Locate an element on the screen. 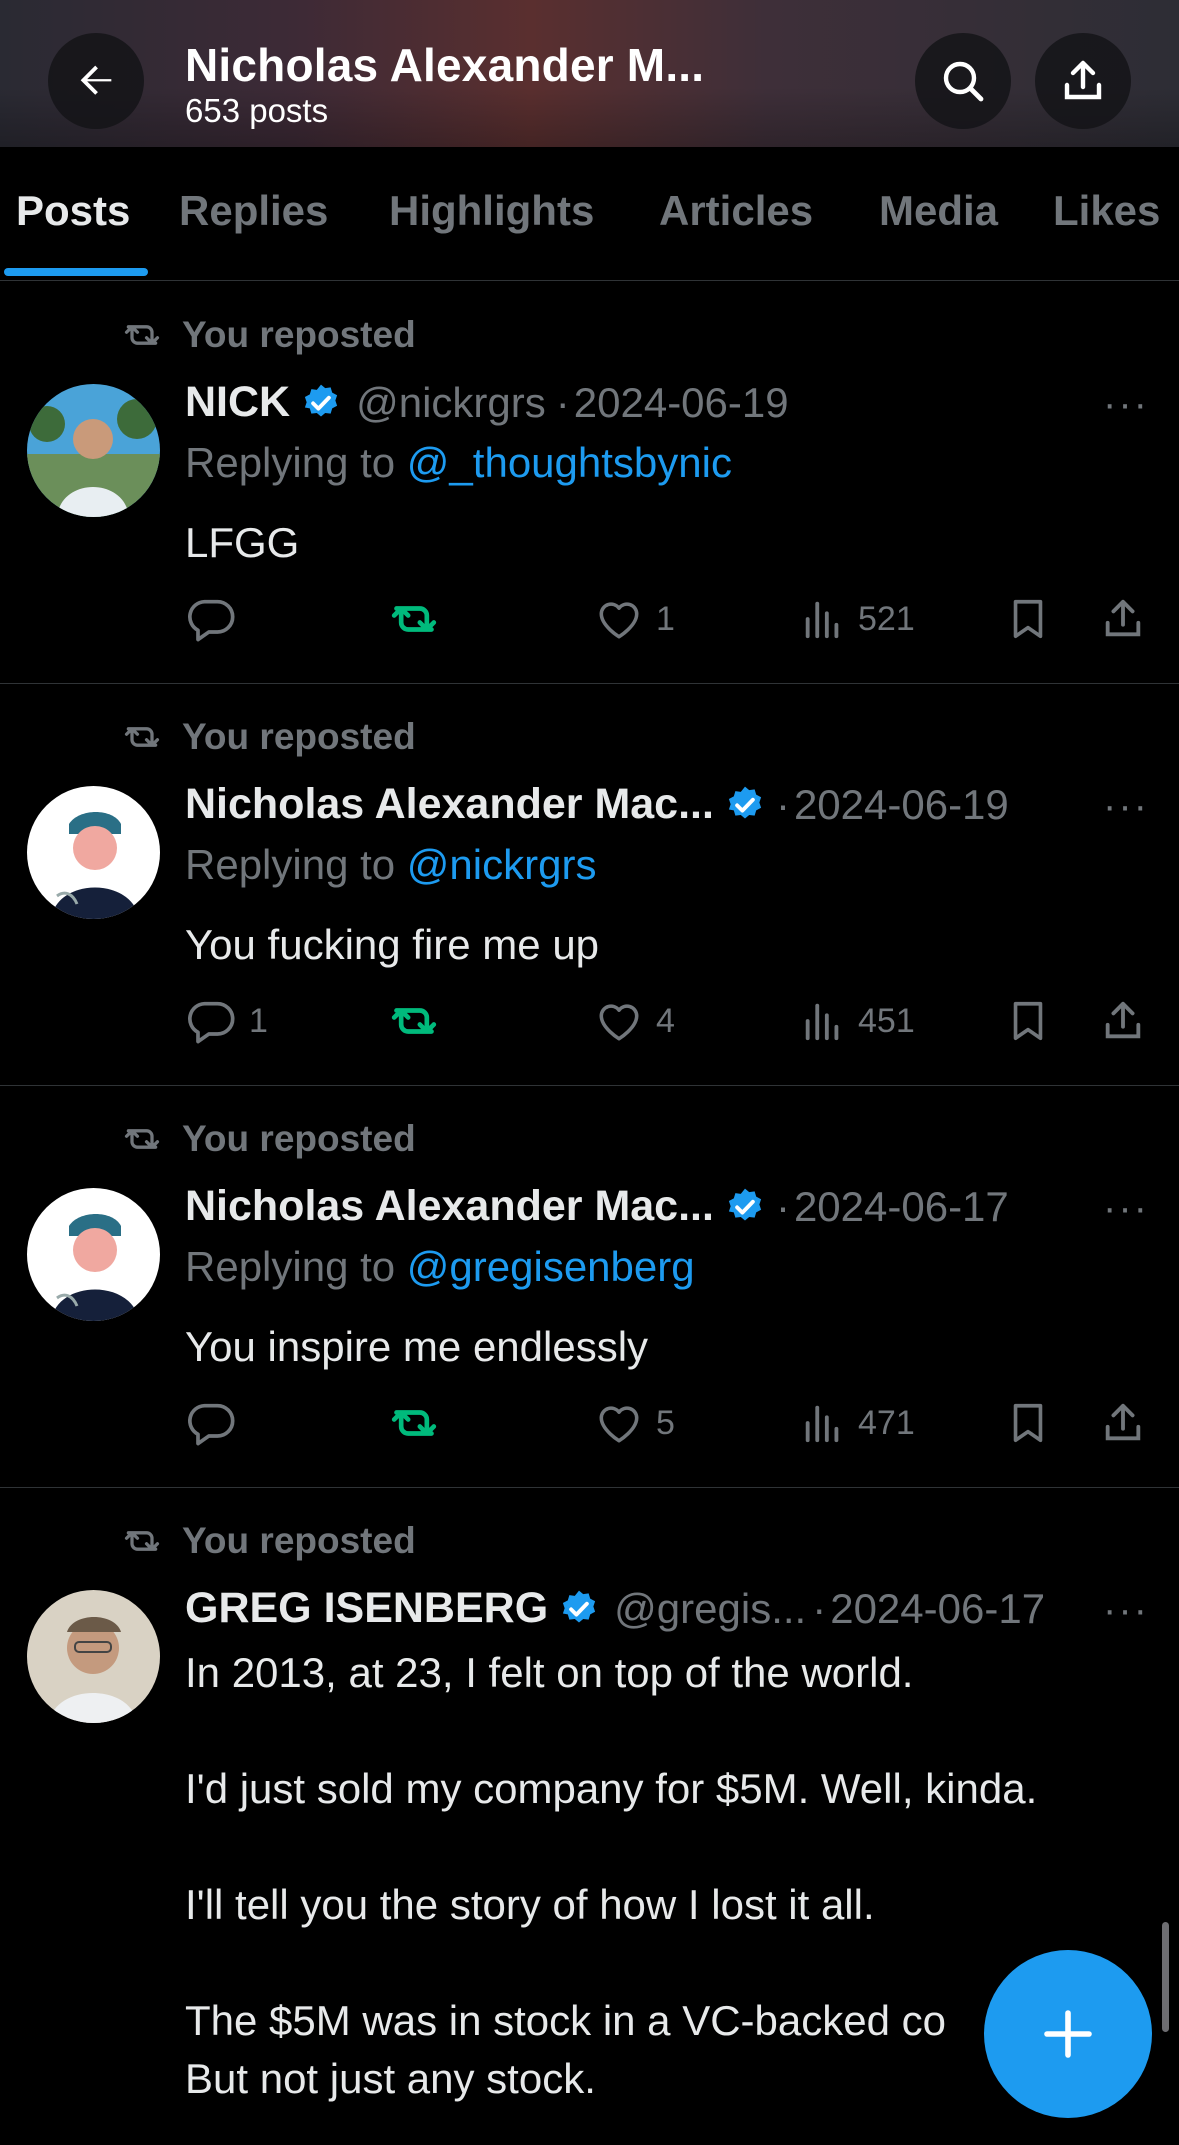  tab-articles: Articles is located at coordinates (736, 211).